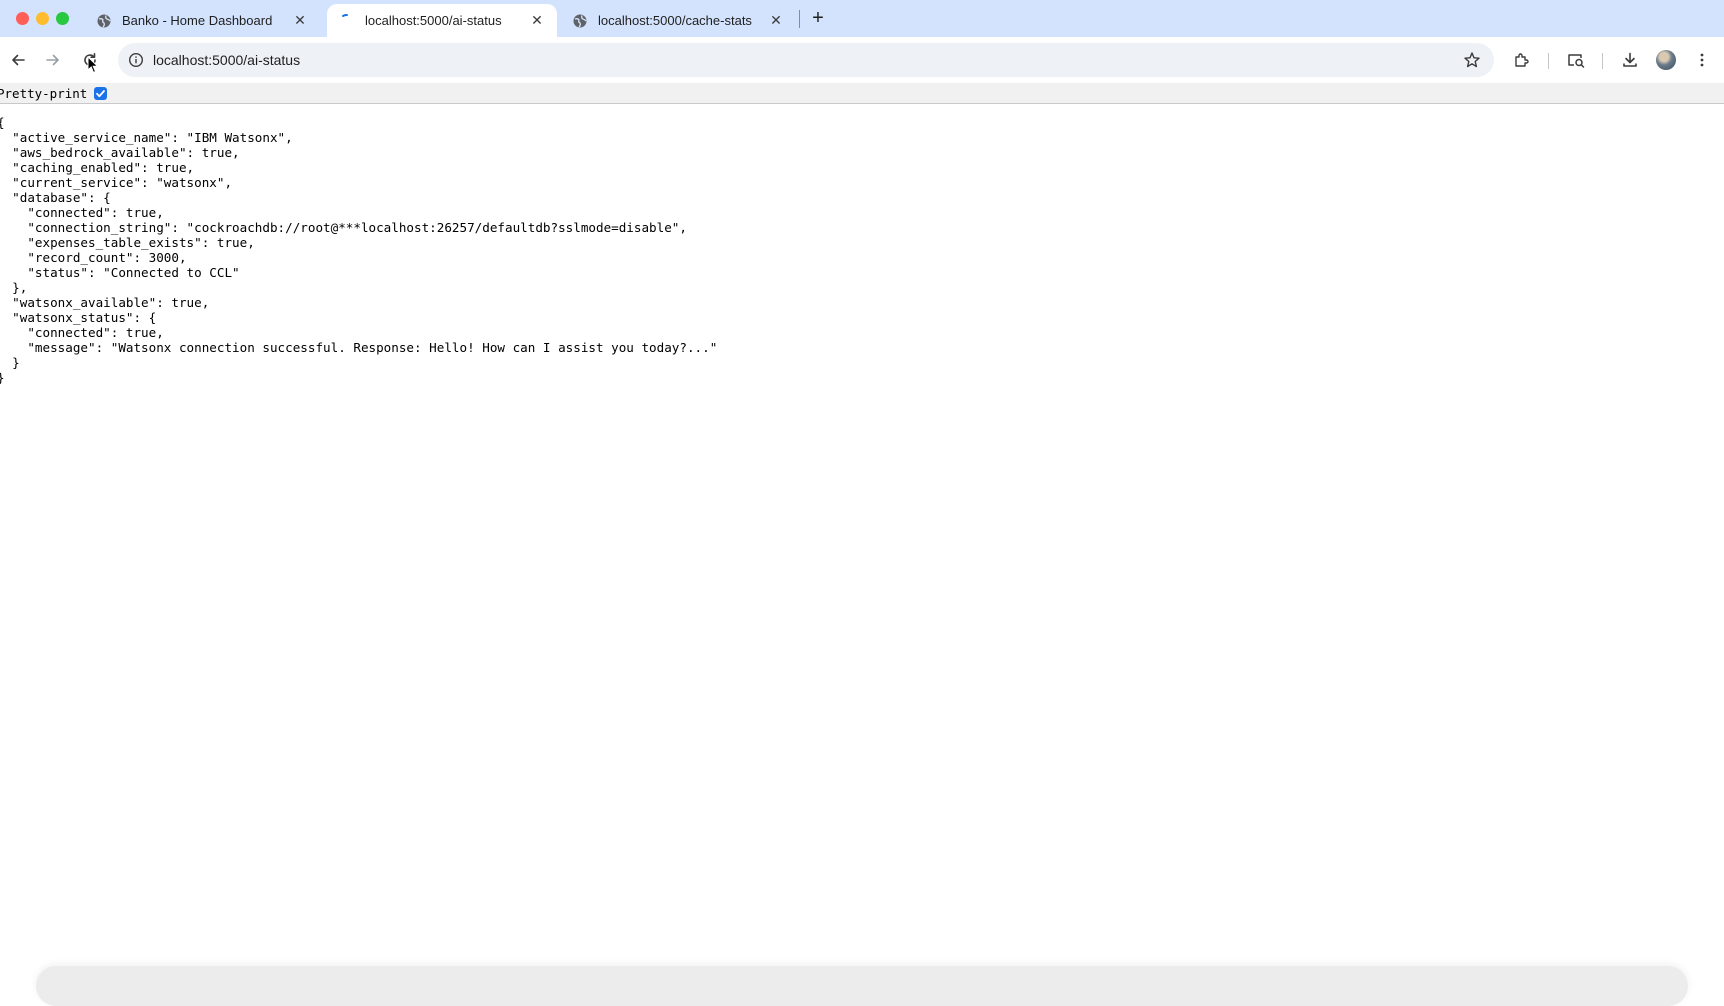 This screenshot has height=1006, width=1724. I want to click on mouse-cursor-icon, so click(93, 65).